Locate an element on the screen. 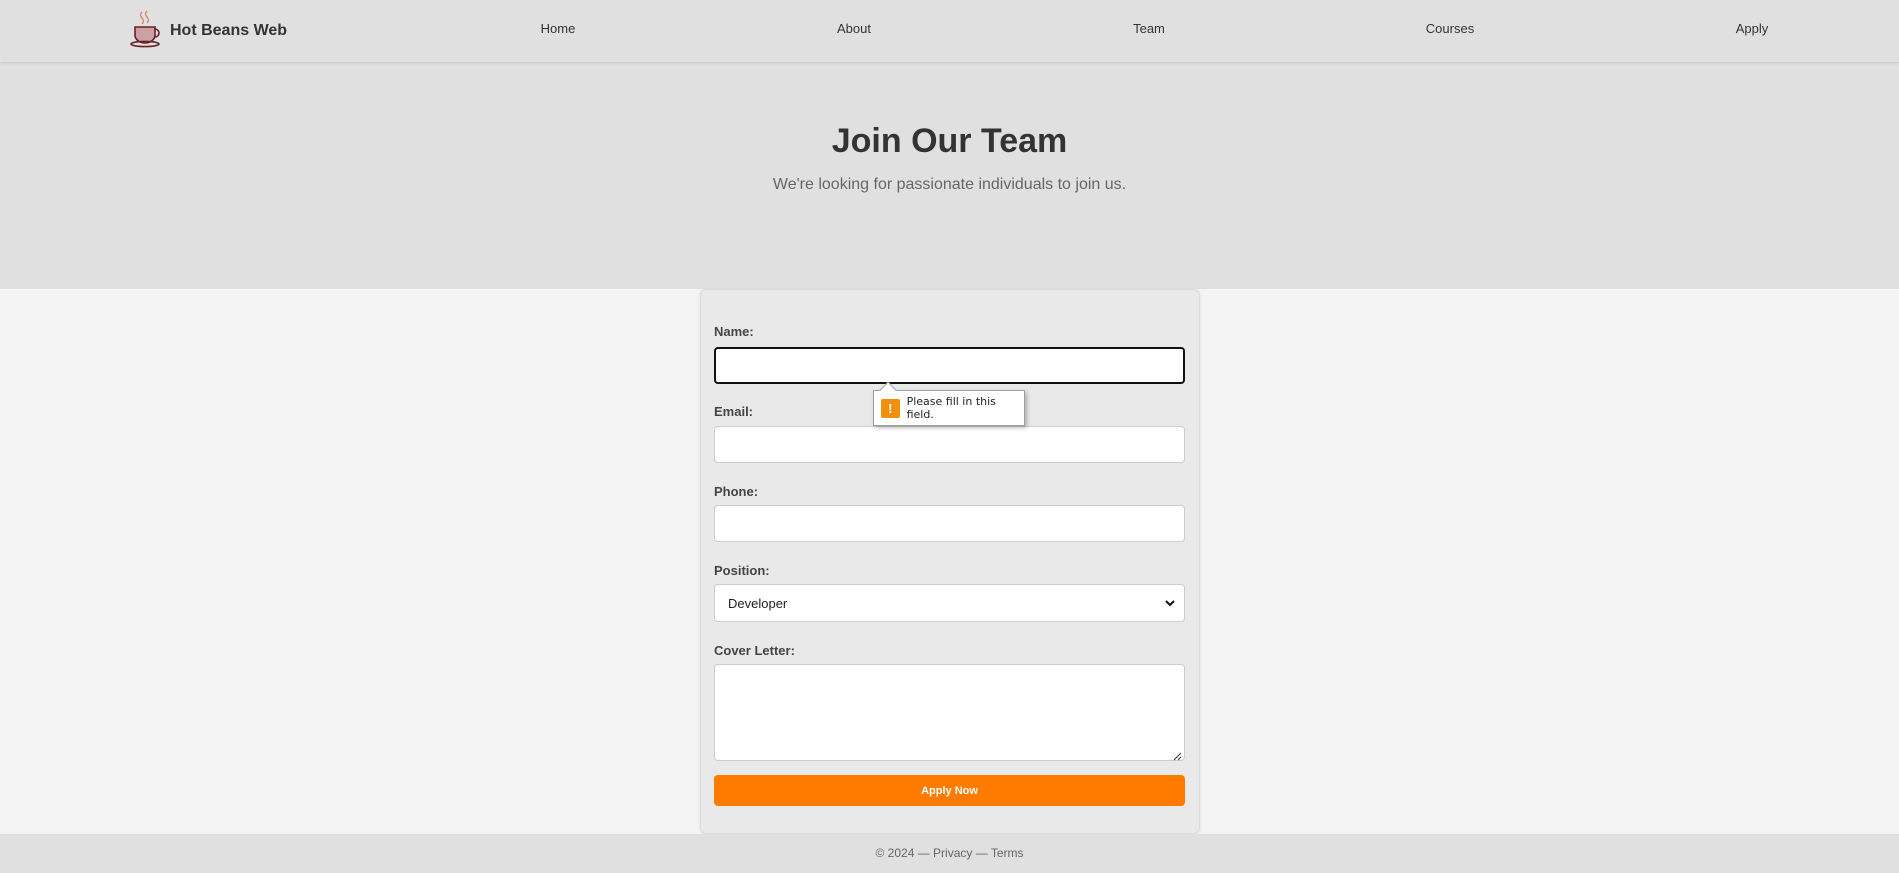 This screenshot has width=1899, height=873. brand-name: Hot Beans Web is located at coordinates (229, 30).